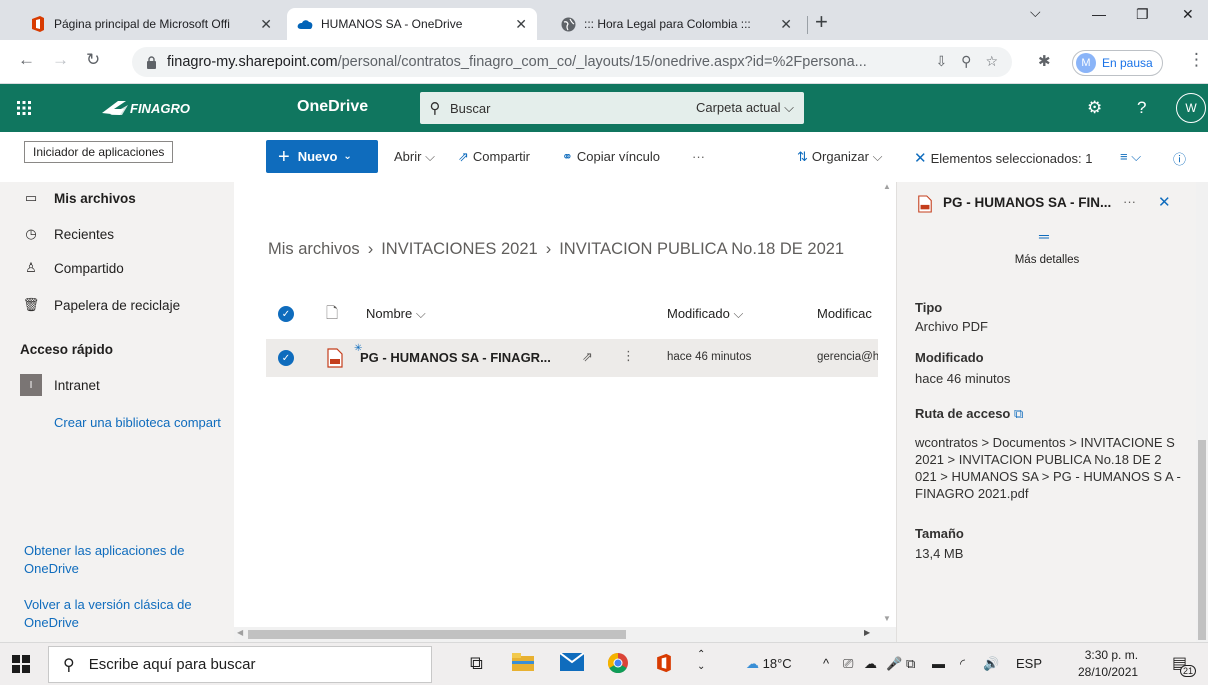  Describe the element at coordinates (572, 664) in the screenshot. I see `mail-icon` at that location.